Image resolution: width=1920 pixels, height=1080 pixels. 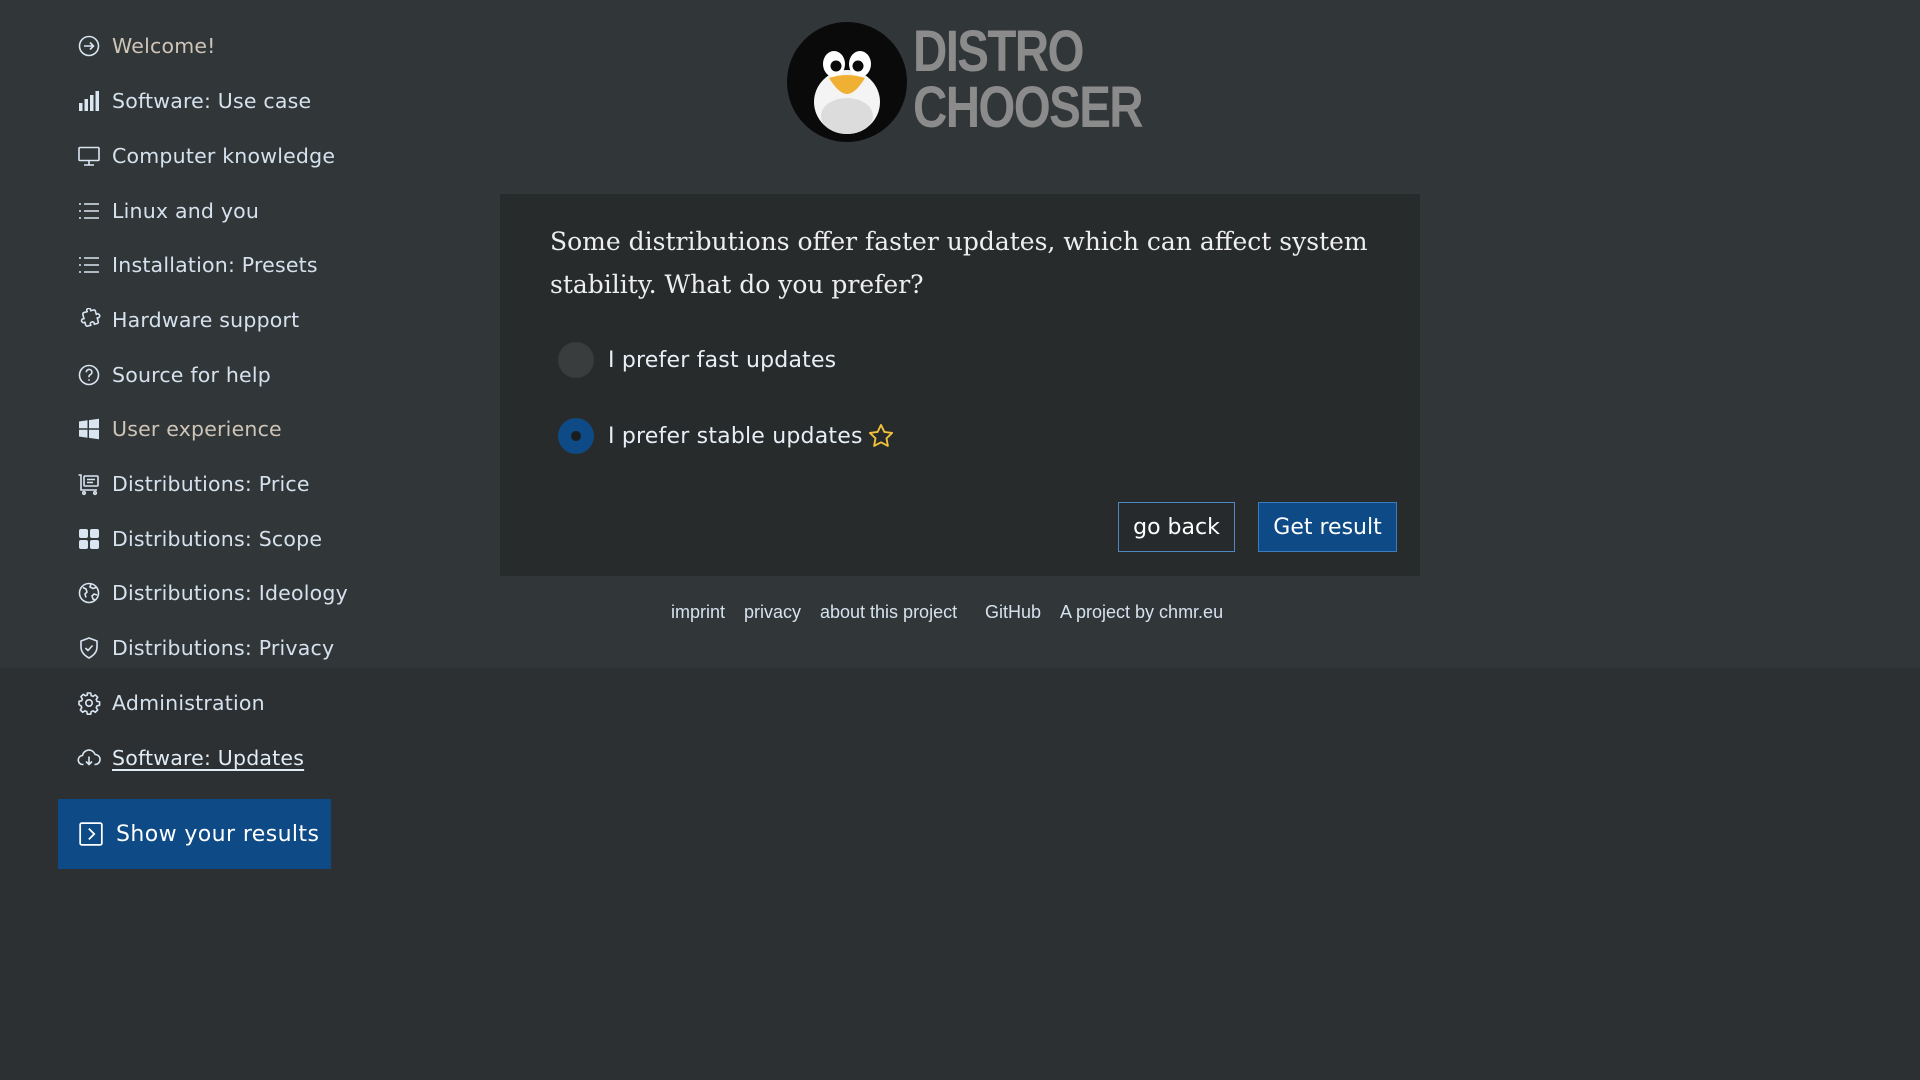 I want to click on logo-line-1: DISTRO, so click(x=998, y=51).